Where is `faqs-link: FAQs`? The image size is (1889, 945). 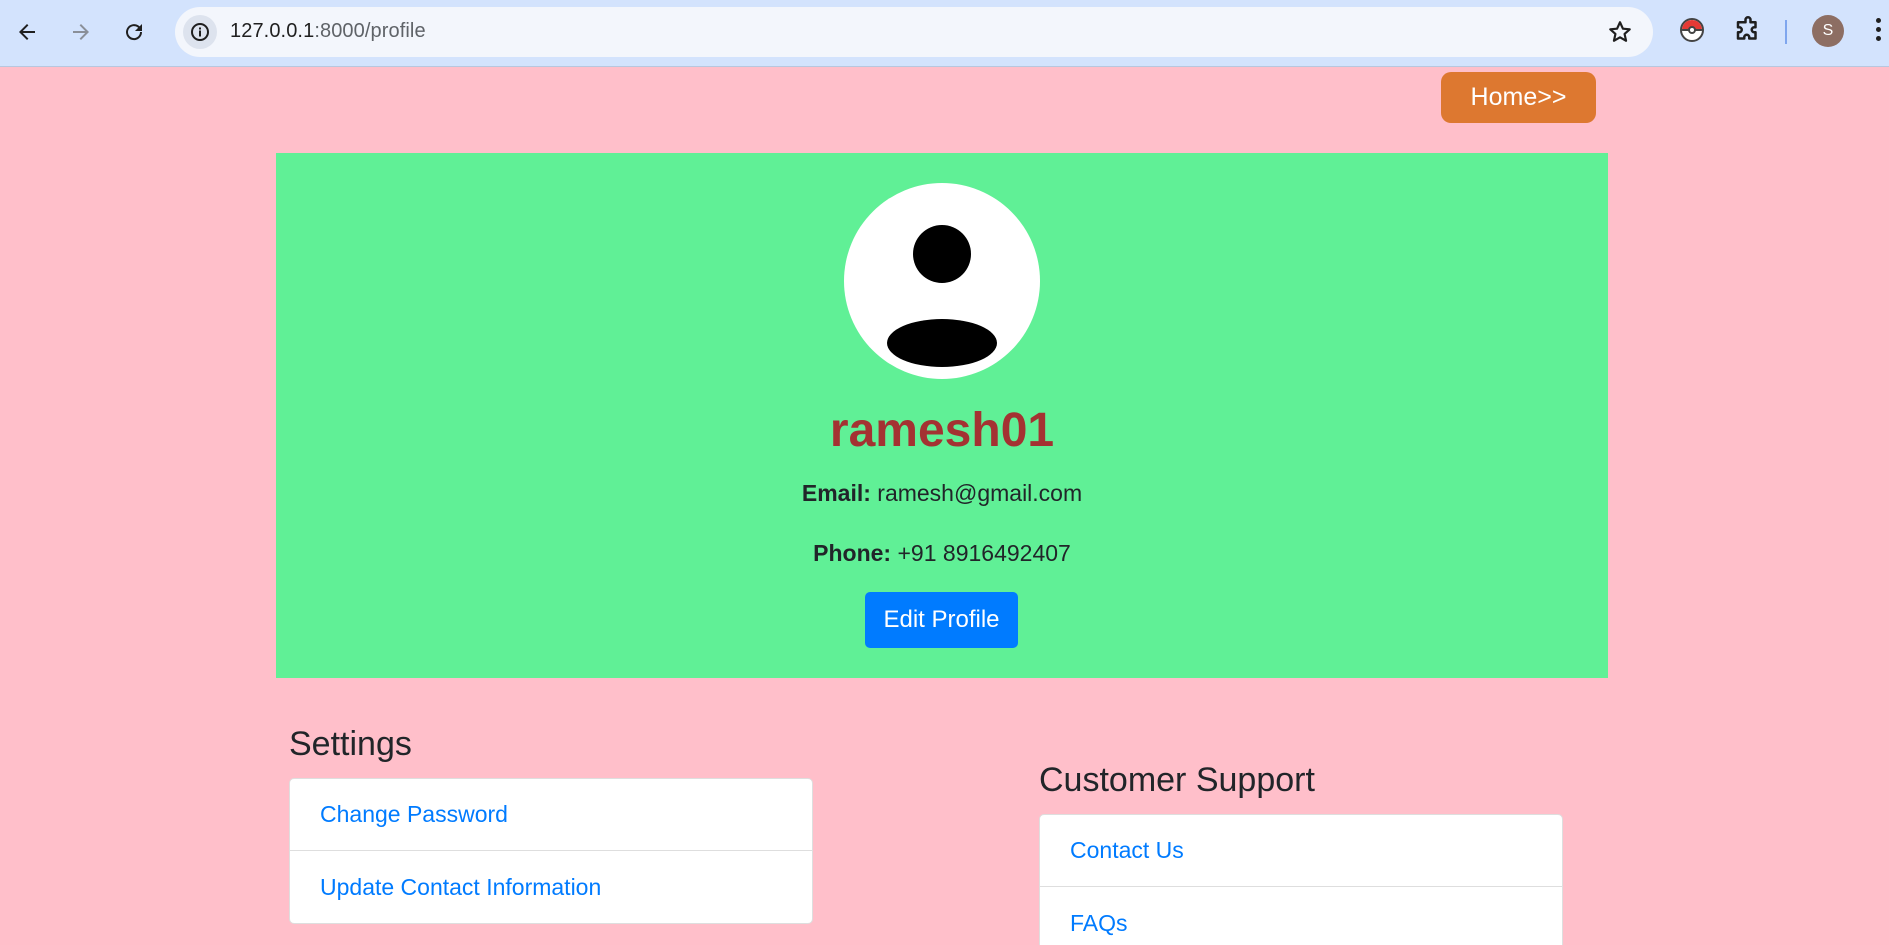
faqs-link: FAQs is located at coordinates (1301, 916).